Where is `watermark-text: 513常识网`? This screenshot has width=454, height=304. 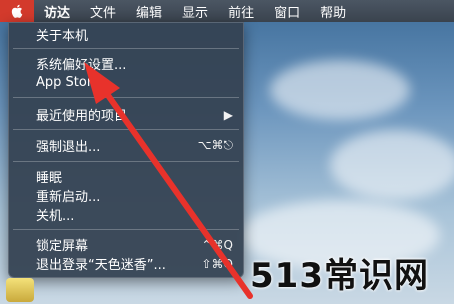 watermark-text: 513常识网 is located at coordinates (339, 276).